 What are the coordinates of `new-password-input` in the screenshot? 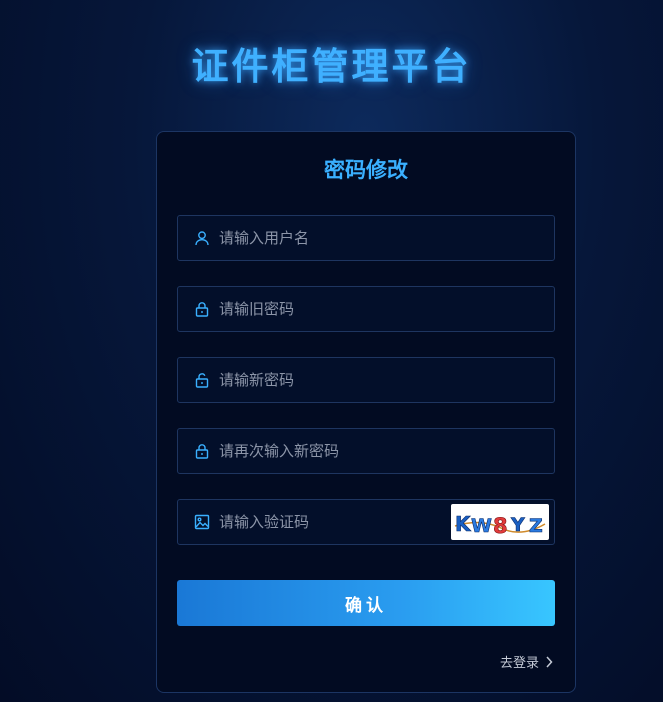 It's located at (386, 380).